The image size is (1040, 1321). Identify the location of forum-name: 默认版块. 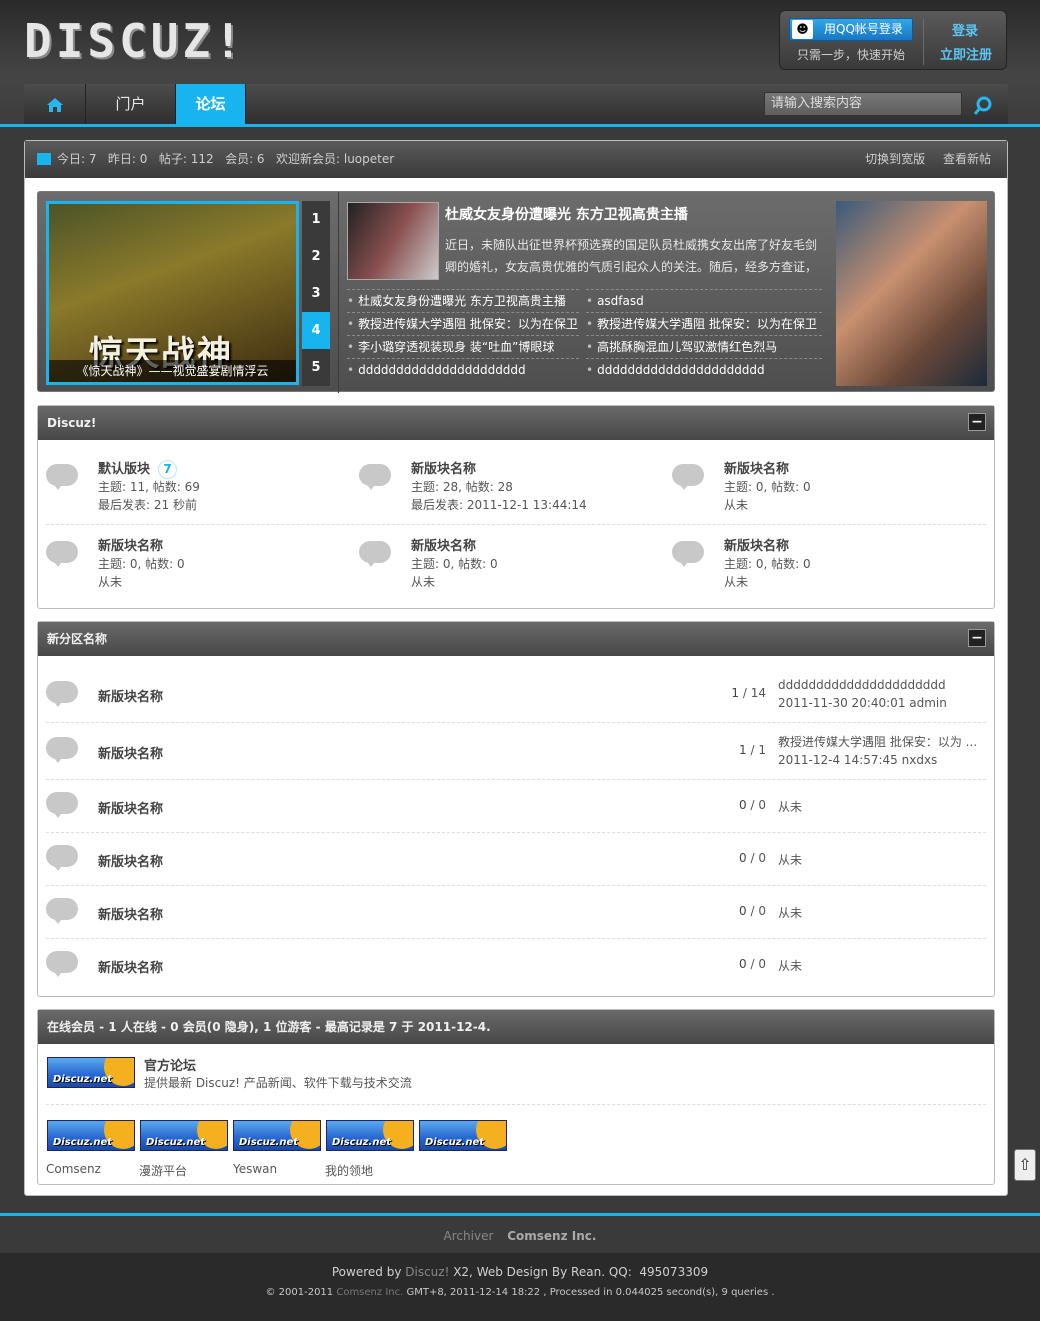
(124, 469).